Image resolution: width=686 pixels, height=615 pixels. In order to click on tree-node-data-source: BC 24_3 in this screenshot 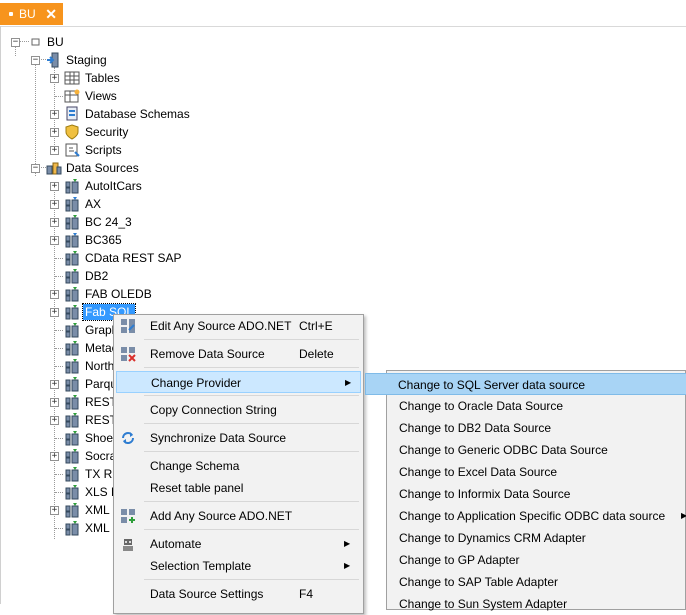, I will do `click(108, 222)`.